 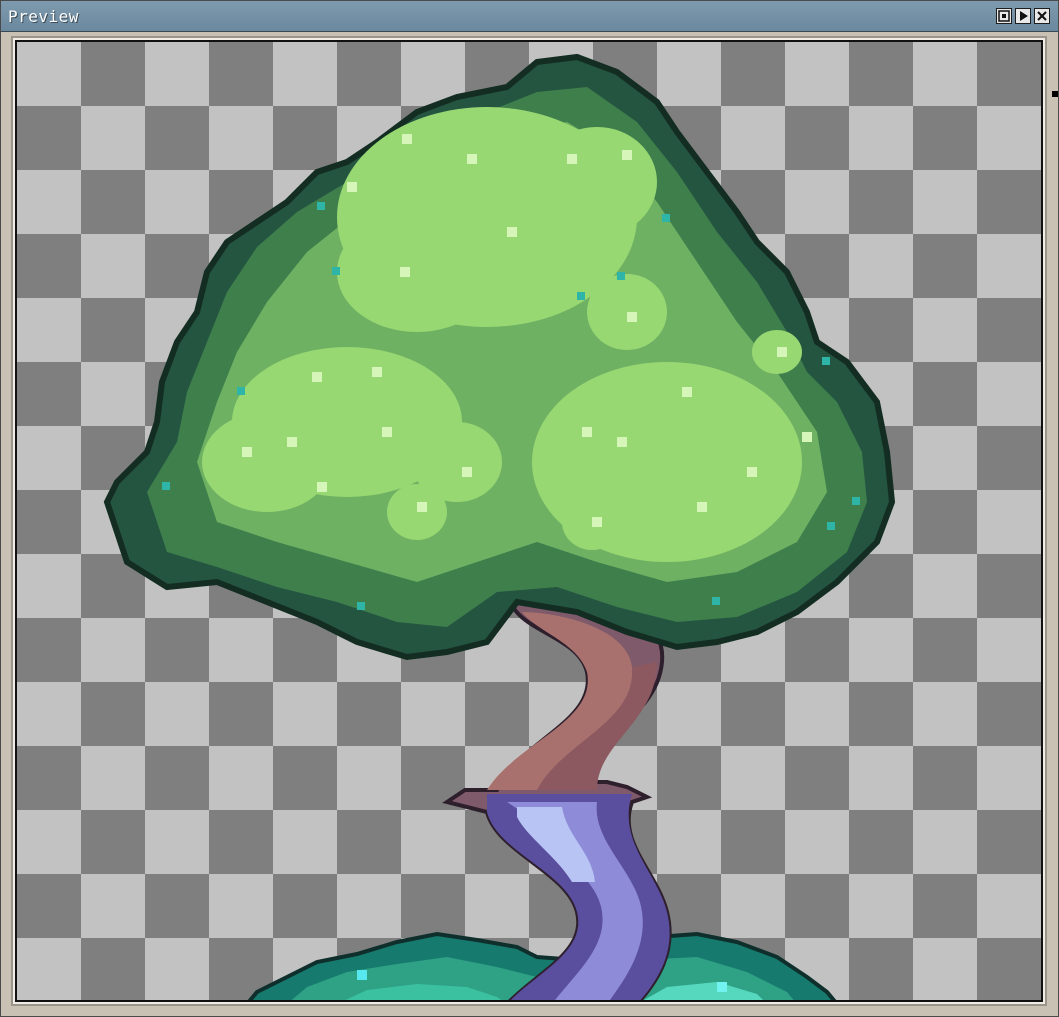 I want to click on close-button, so click(x=1042, y=16).